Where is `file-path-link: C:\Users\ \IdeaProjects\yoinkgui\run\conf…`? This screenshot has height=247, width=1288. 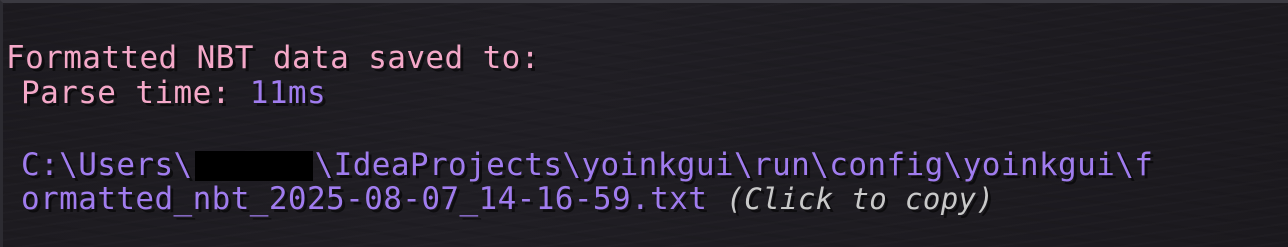 file-path-link: C:\Users\ \IdeaProjects\yoinkgui\run\conf… is located at coordinates (587, 165).